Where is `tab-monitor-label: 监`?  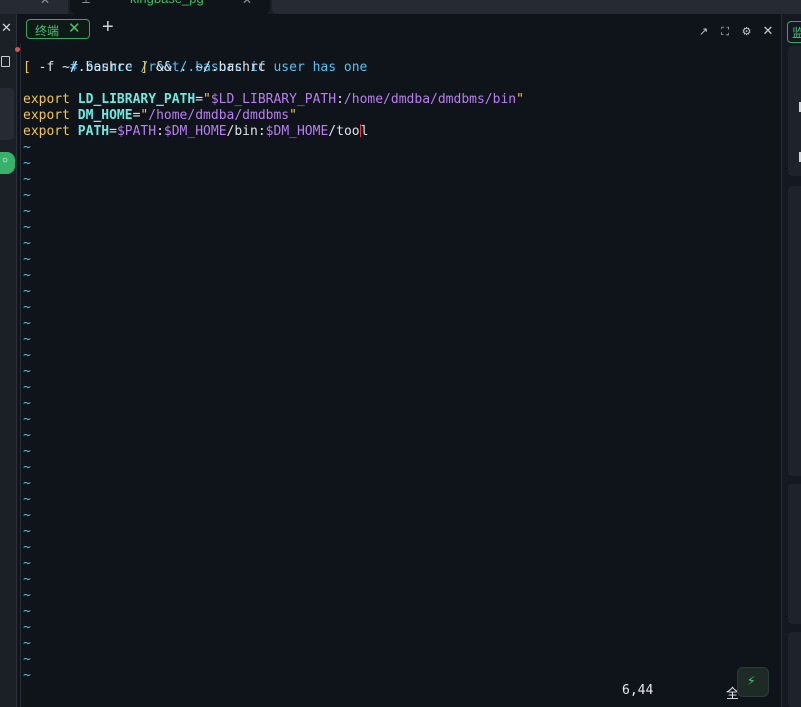
tab-monitor-label: 监 is located at coordinates (796, 33).